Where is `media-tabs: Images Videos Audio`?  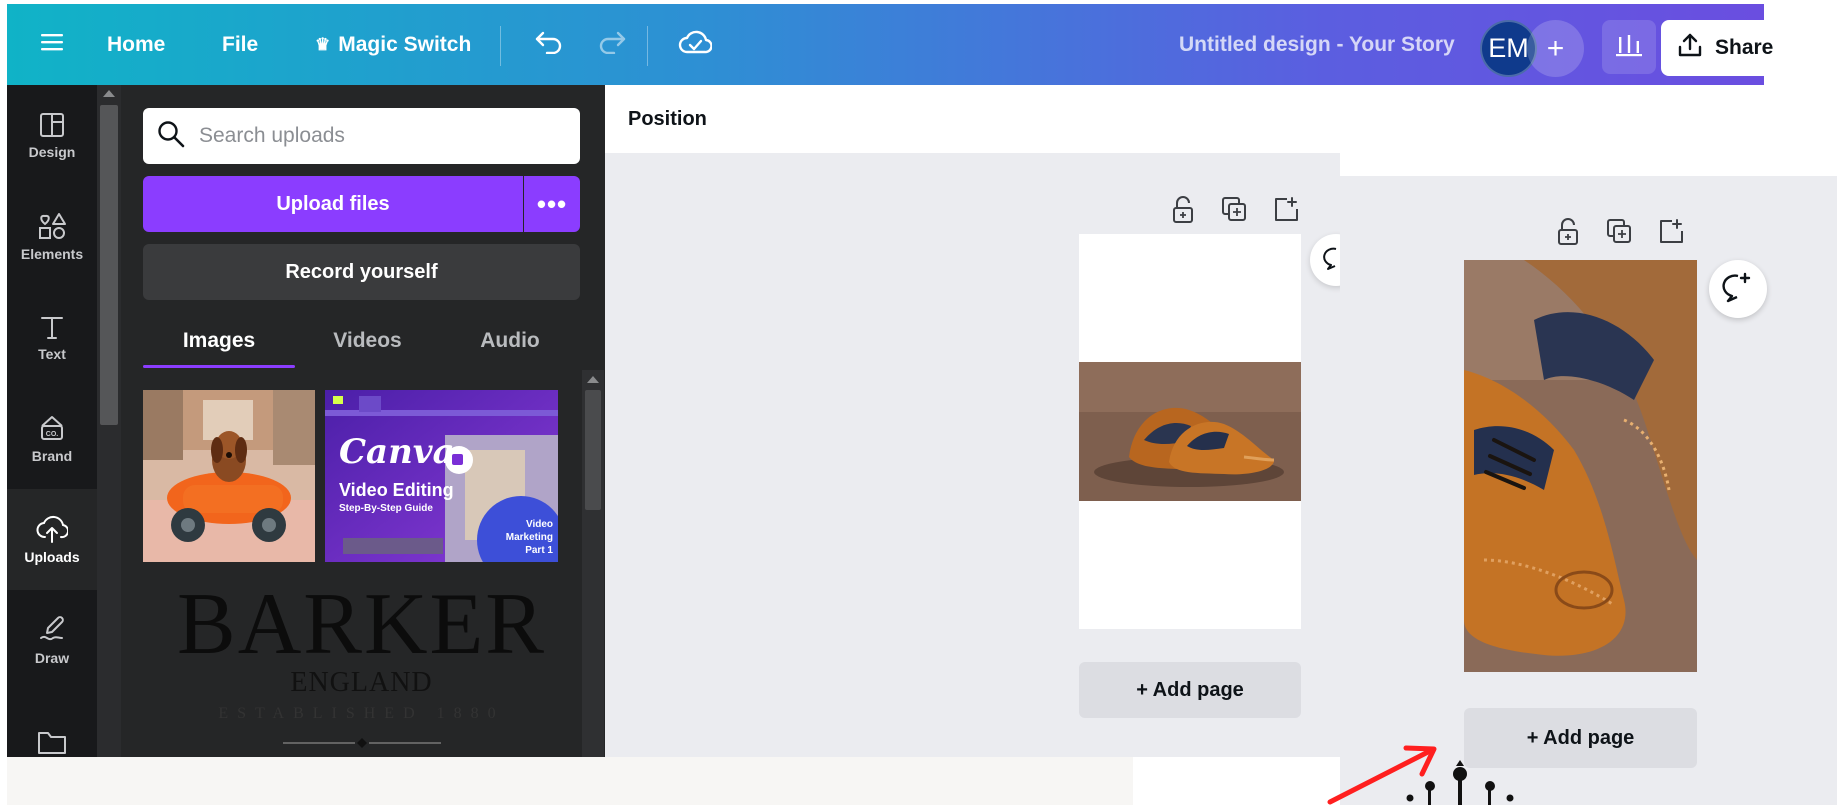
media-tabs: Images Videos Audio is located at coordinates (361, 341).